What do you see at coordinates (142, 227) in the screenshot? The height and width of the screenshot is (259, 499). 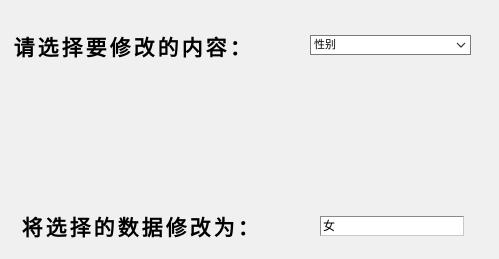 I see `new-value-label: 将选择的数据修改为：` at bounding box center [142, 227].